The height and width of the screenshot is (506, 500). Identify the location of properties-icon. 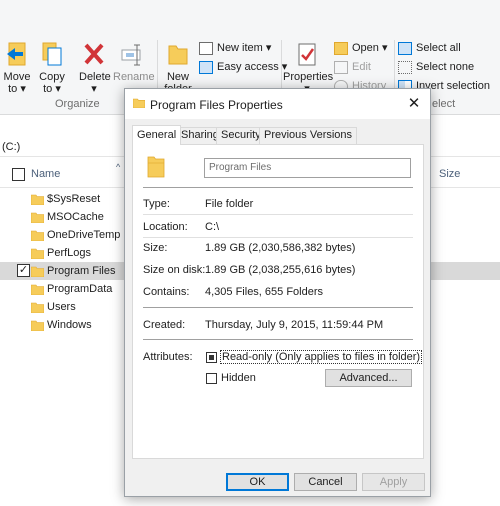
(307, 54).